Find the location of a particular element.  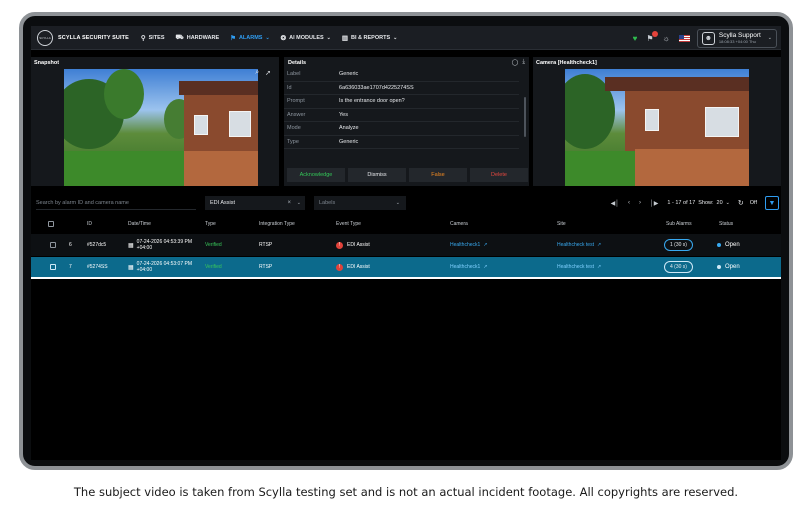

header-status: Status is located at coordinates (726, 224).